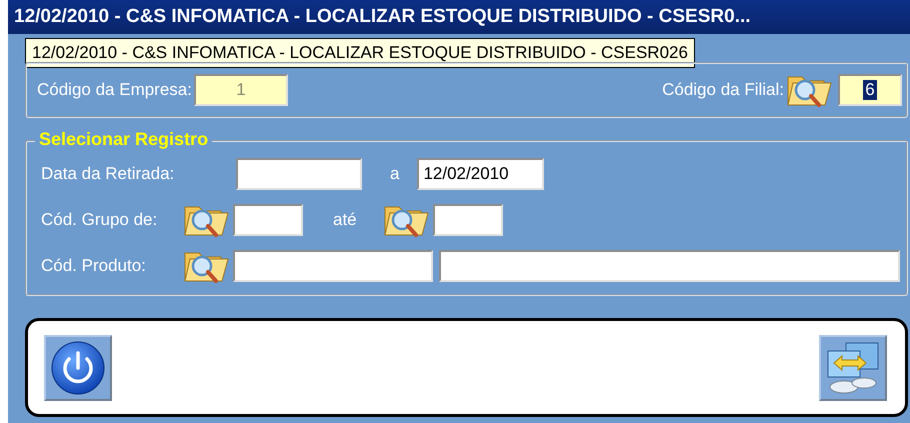 The width and height of the screenshot is (910, 423). What do you see at coordinates (360, 53) in the screenshot?
I see `tooltip: 12/02/2010 - C&S INFOMATICA - LOCALIZAR ESTOQUE DISTRIBUIDO - CSESR026` at bounding box center [360, 53].